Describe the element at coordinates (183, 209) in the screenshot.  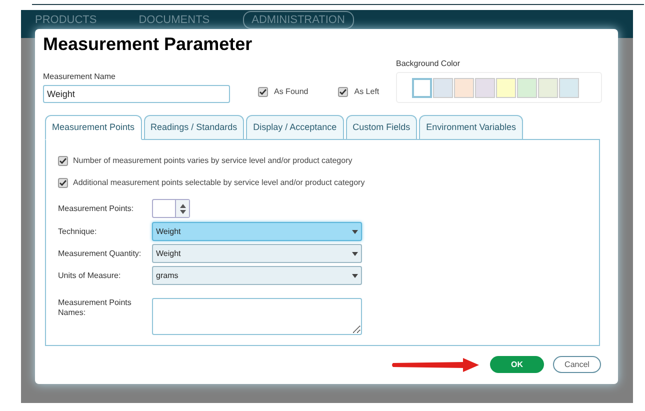
I see `spinner-arrows-icon` at that location.